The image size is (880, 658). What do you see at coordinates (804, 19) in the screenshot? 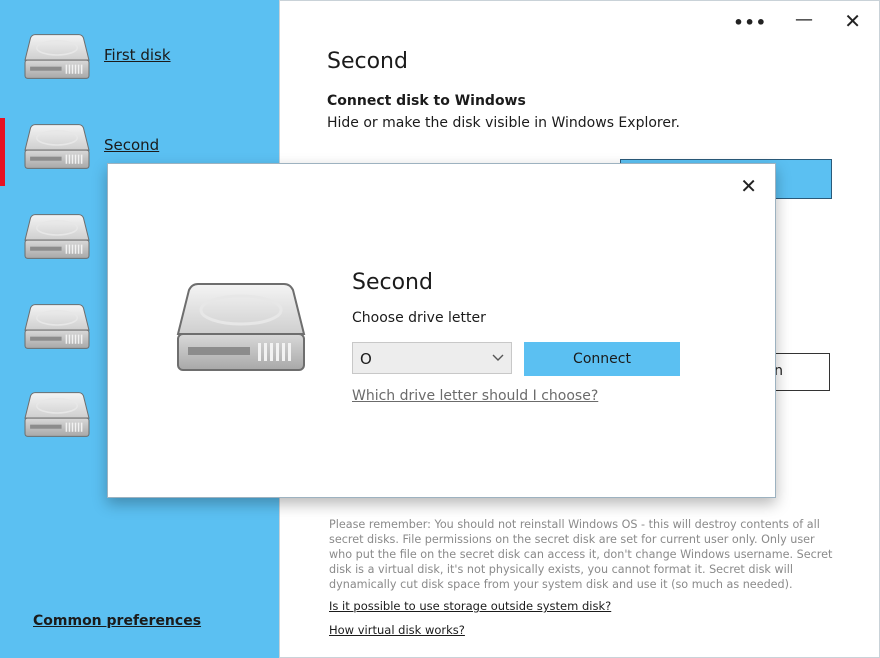
I see `minimize-icon: —` at bounding box center [804, 19].